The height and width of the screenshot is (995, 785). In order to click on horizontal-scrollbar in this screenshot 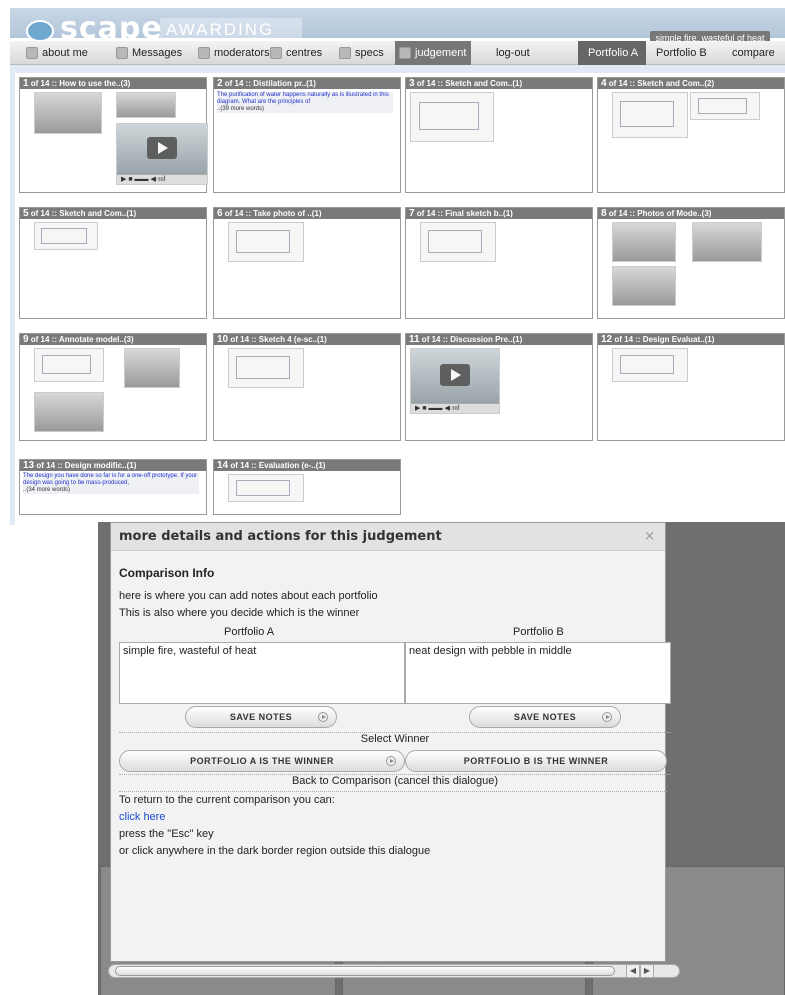, I will do `click(394, 971)`.